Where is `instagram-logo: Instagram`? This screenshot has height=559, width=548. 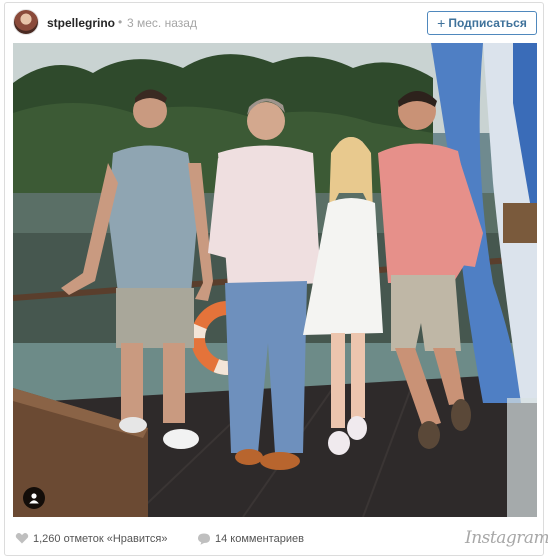 instagram-logo: Instagram is located at coordinates (506, 538).